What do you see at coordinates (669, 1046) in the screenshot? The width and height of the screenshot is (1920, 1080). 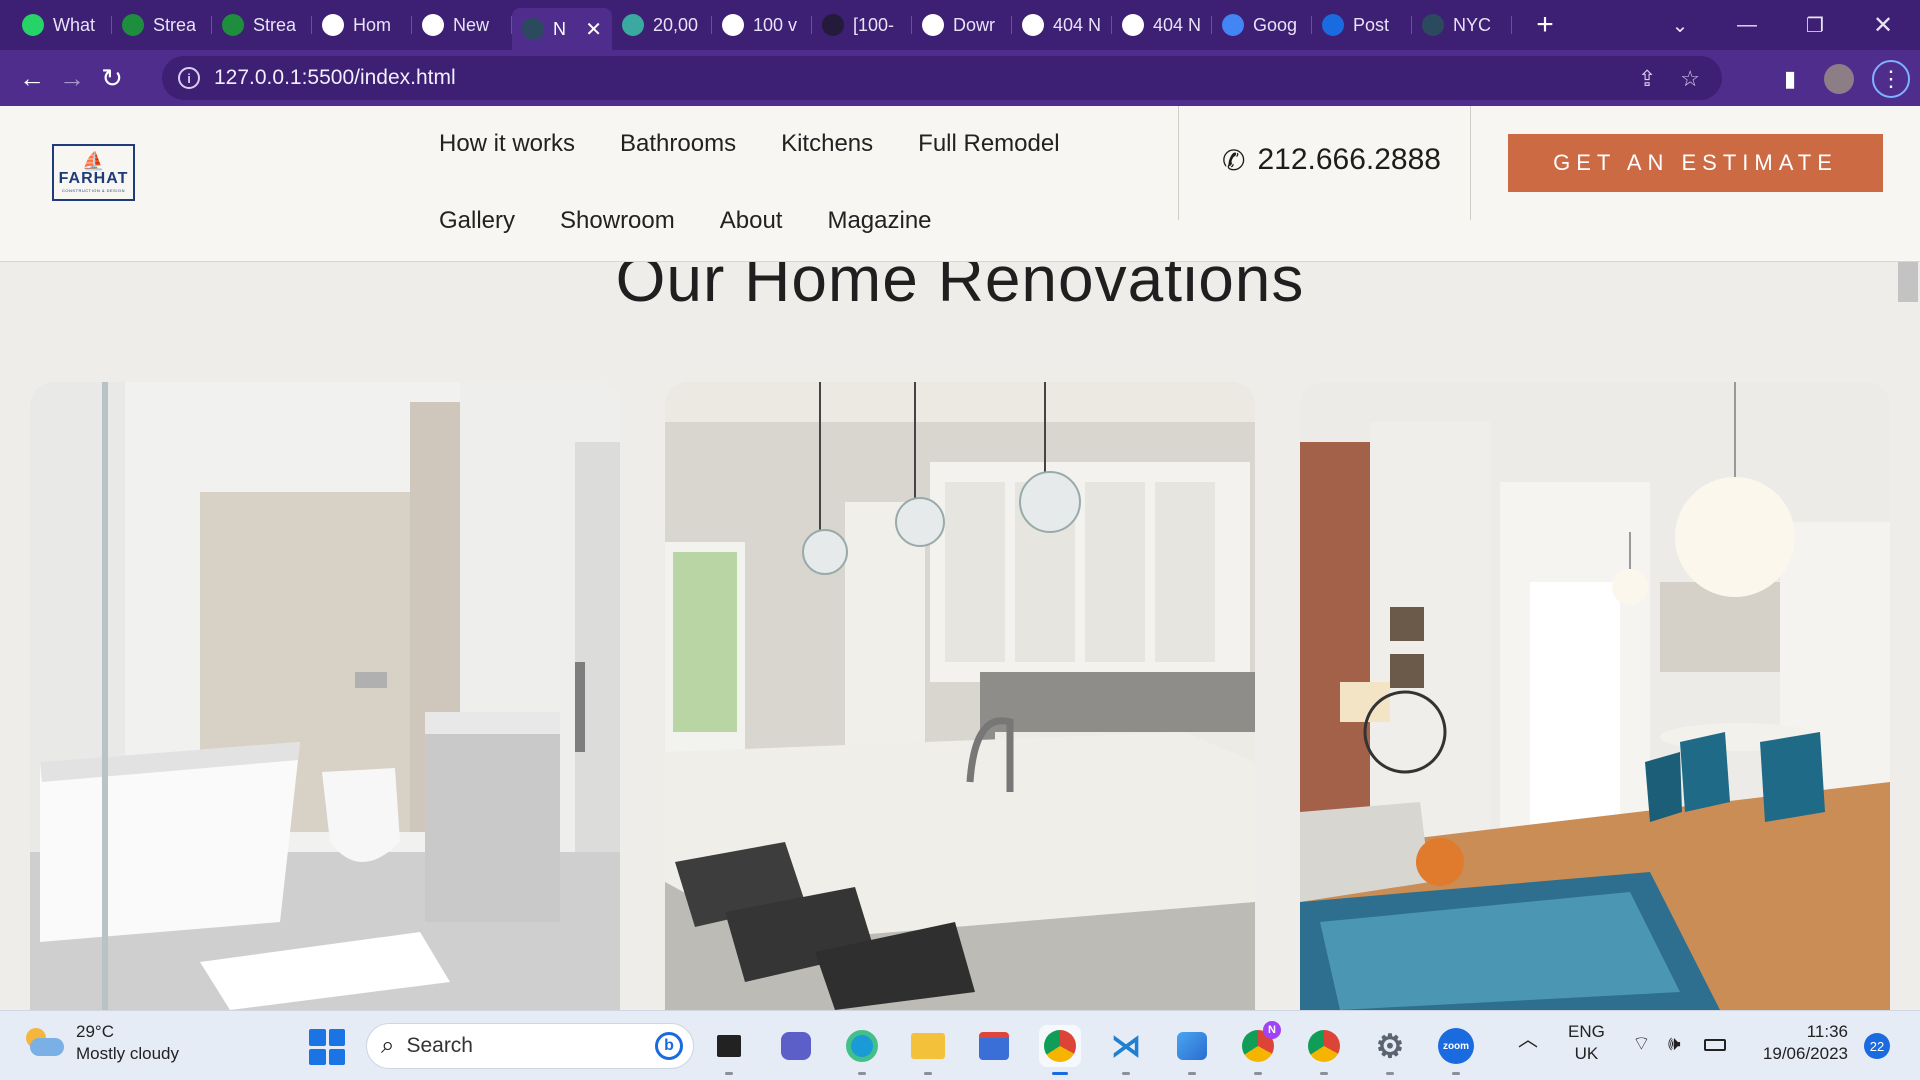 I see `bing-icon: b` at bounding box center [669, 1046].